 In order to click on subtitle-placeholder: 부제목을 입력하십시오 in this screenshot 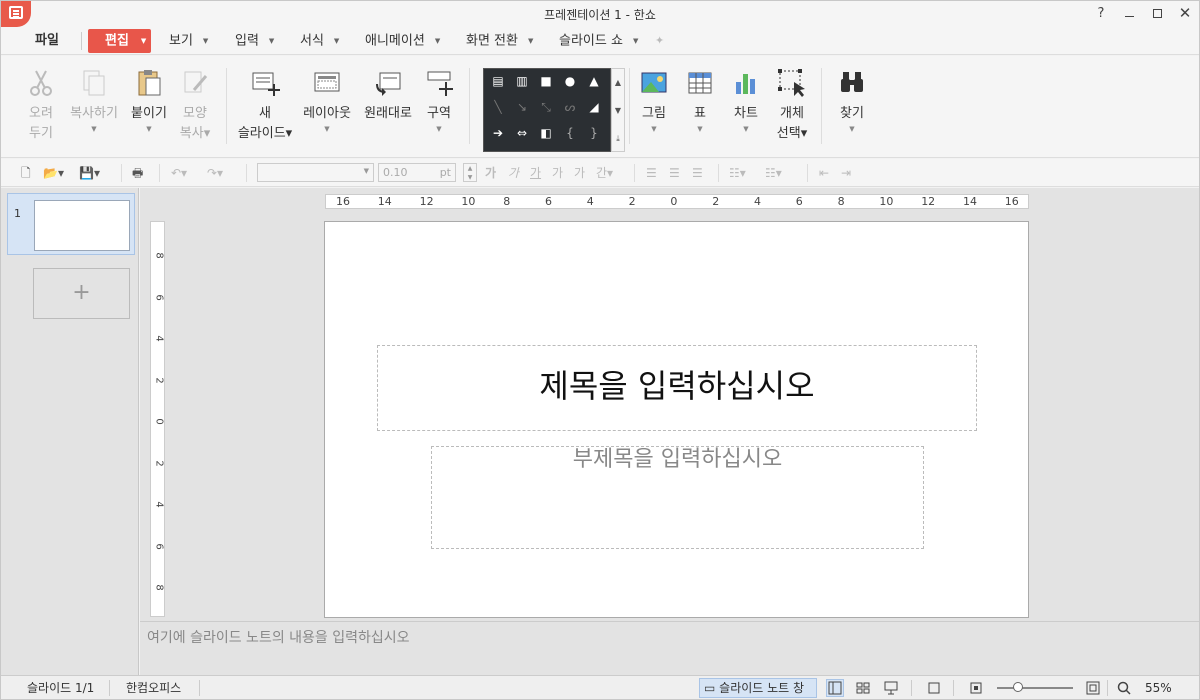, I will do `click(677, 497)`.